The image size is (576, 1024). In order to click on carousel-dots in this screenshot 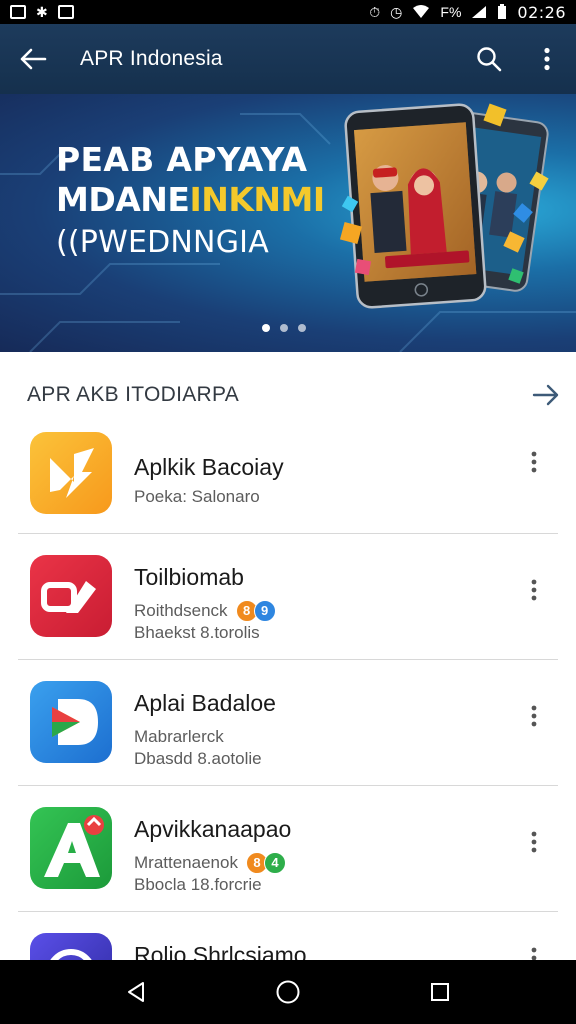, I will do `click(284, 328)`.